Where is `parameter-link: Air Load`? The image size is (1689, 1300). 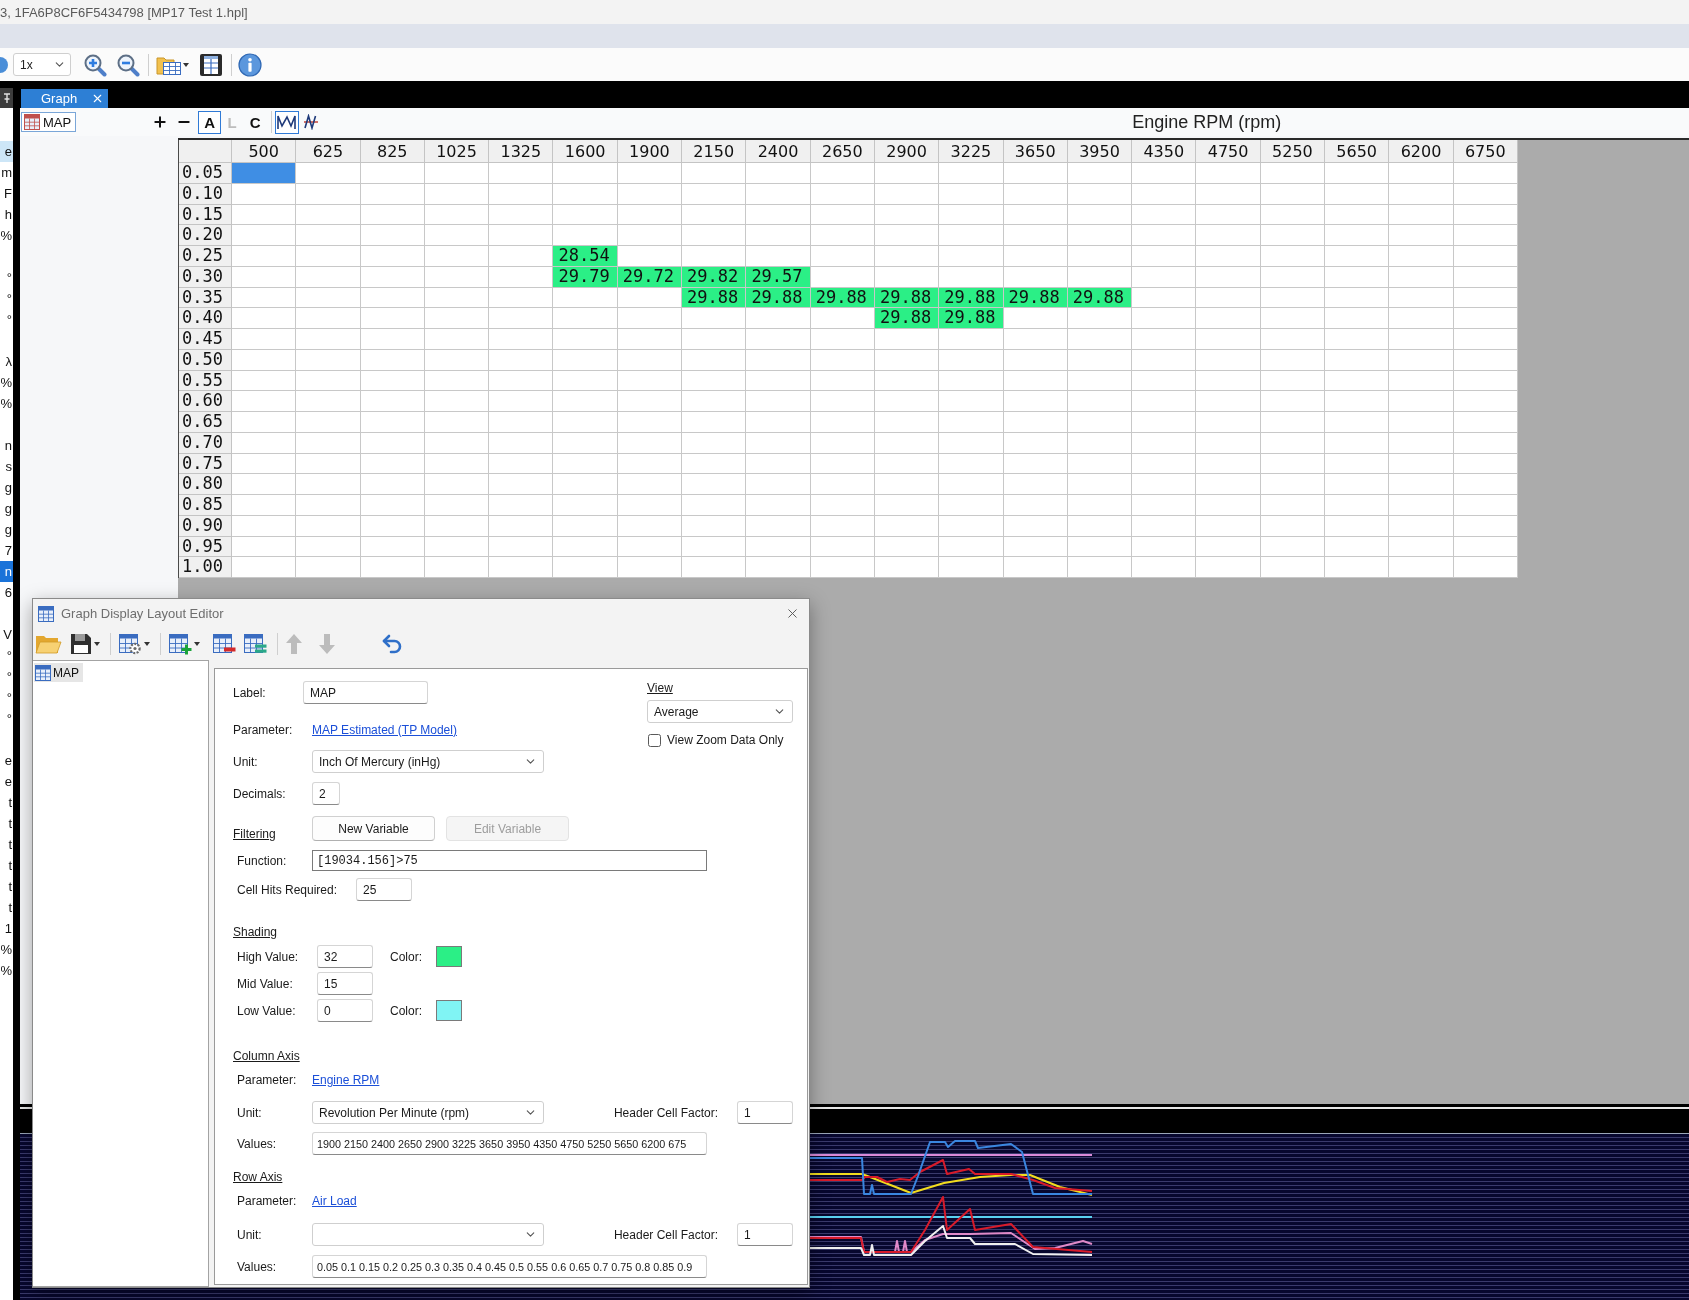
parameter-link: Air Load is located at coordinates (334, 1201).